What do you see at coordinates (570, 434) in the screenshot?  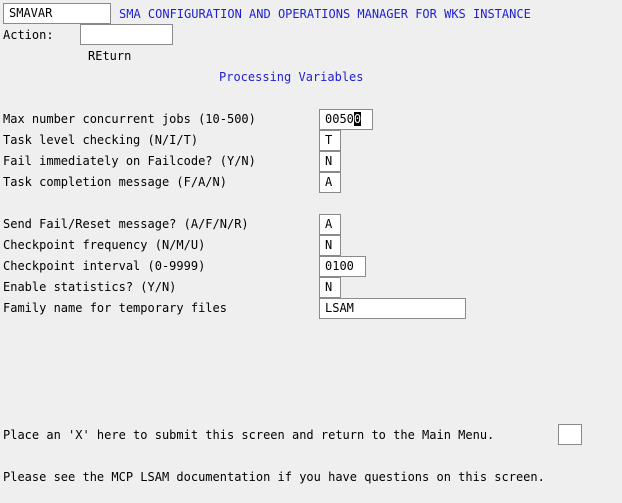 I see `submit-input` at bounding box center [570, 434].